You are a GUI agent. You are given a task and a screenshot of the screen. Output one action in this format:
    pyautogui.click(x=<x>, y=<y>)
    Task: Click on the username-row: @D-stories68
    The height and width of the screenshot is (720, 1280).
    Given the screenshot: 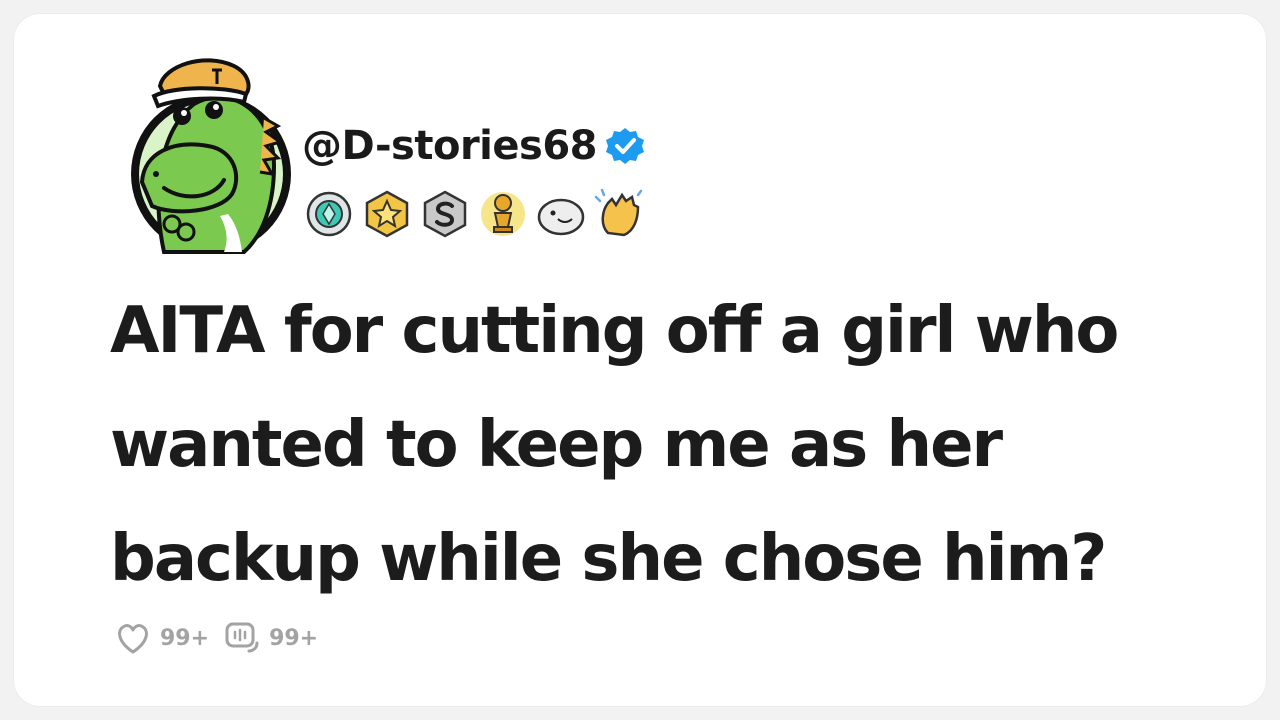 What is the action you would take?
    pyautogui.click(x=473, y=146)
    